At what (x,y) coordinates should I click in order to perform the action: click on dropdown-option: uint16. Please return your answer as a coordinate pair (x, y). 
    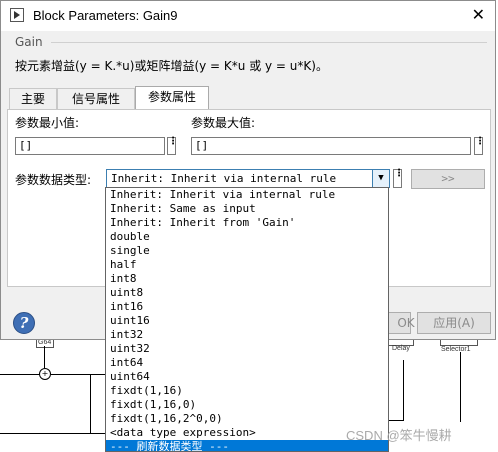
    Looking at the image, I should click on (247, 321).